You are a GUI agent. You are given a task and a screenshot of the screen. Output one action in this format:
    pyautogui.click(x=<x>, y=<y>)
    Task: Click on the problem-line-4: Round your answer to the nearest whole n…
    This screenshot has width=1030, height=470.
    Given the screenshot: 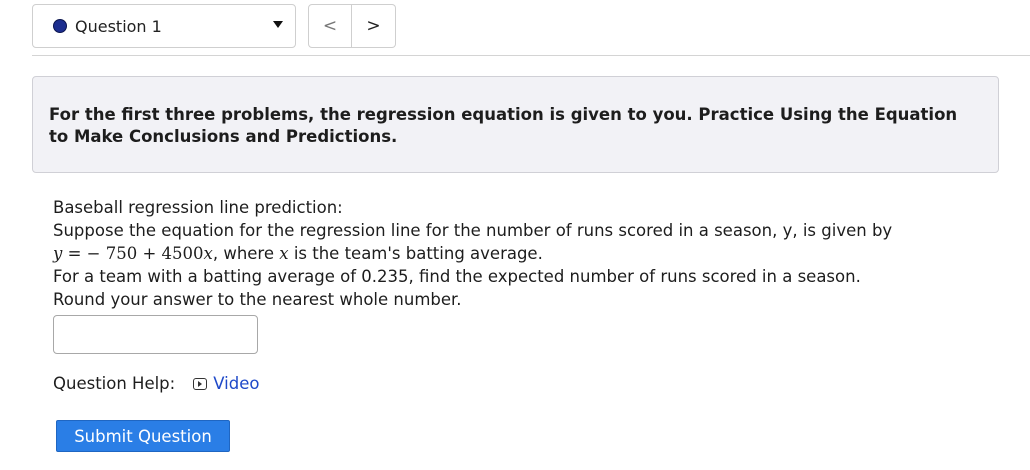 What is the action you would take?
    pyautogui.click(x=257, y=299)
    